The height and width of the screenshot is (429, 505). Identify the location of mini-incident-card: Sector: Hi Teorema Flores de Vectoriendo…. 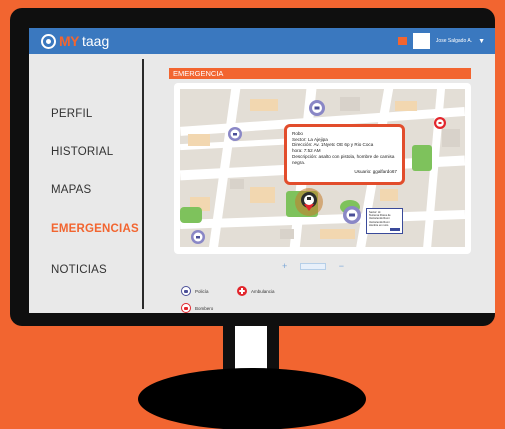
(384, 221).